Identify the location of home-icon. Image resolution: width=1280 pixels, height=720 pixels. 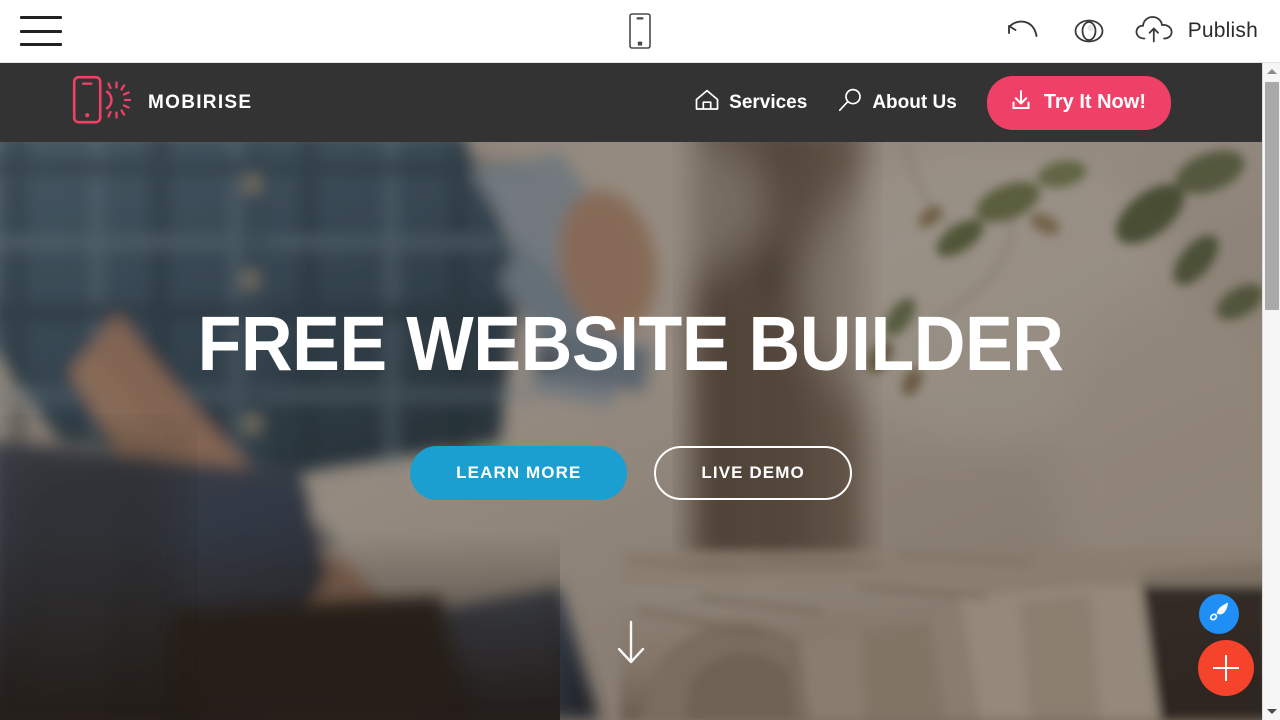
(707, 103).